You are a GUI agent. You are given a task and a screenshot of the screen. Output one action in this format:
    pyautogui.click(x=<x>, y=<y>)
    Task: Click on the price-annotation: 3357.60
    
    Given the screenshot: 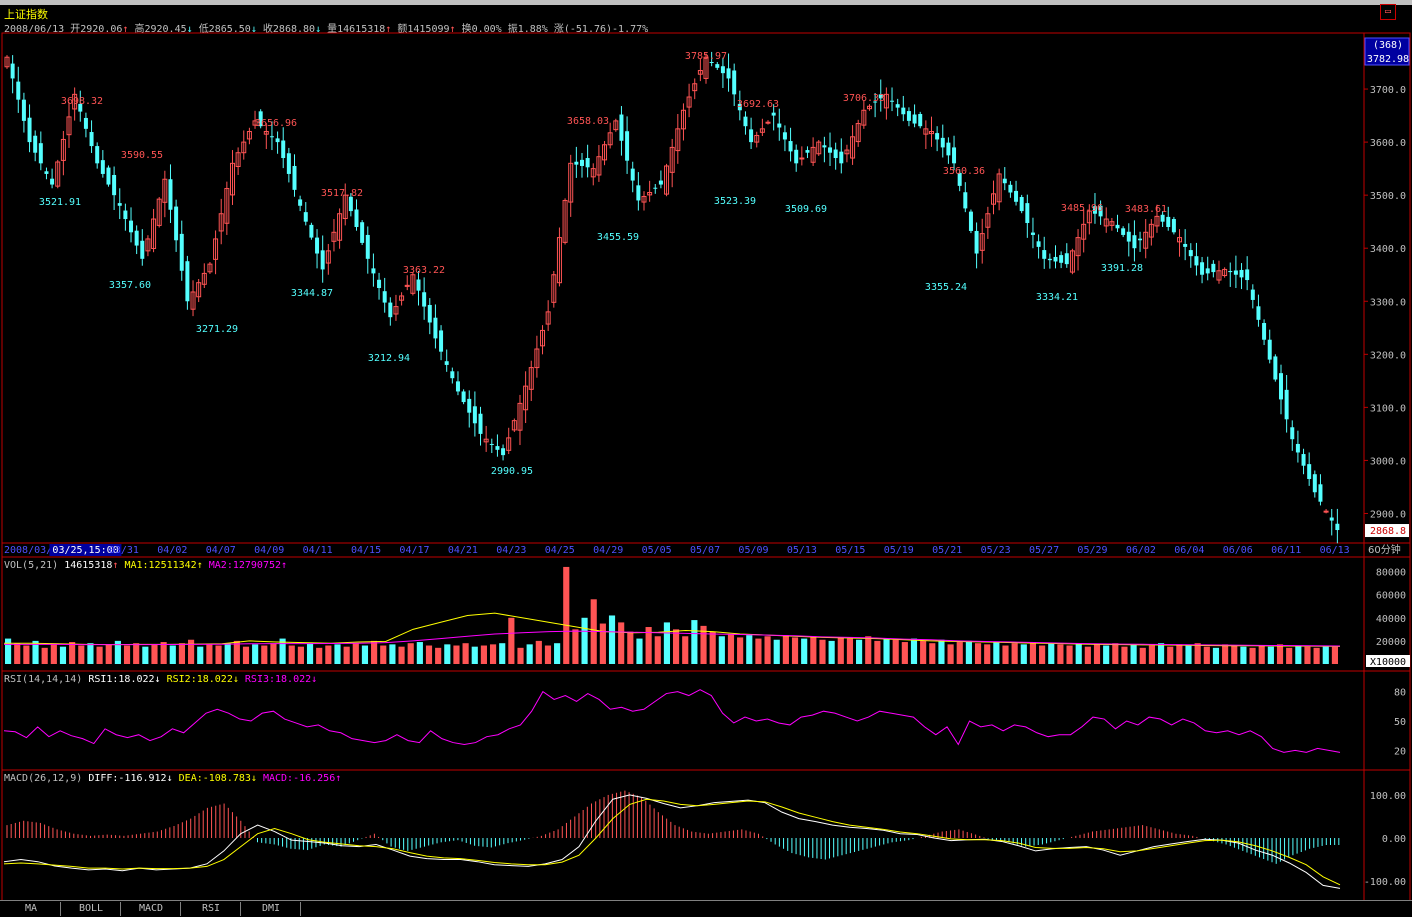 What is the action you would take?
    pyautogui.click(x=130, y=285)
    